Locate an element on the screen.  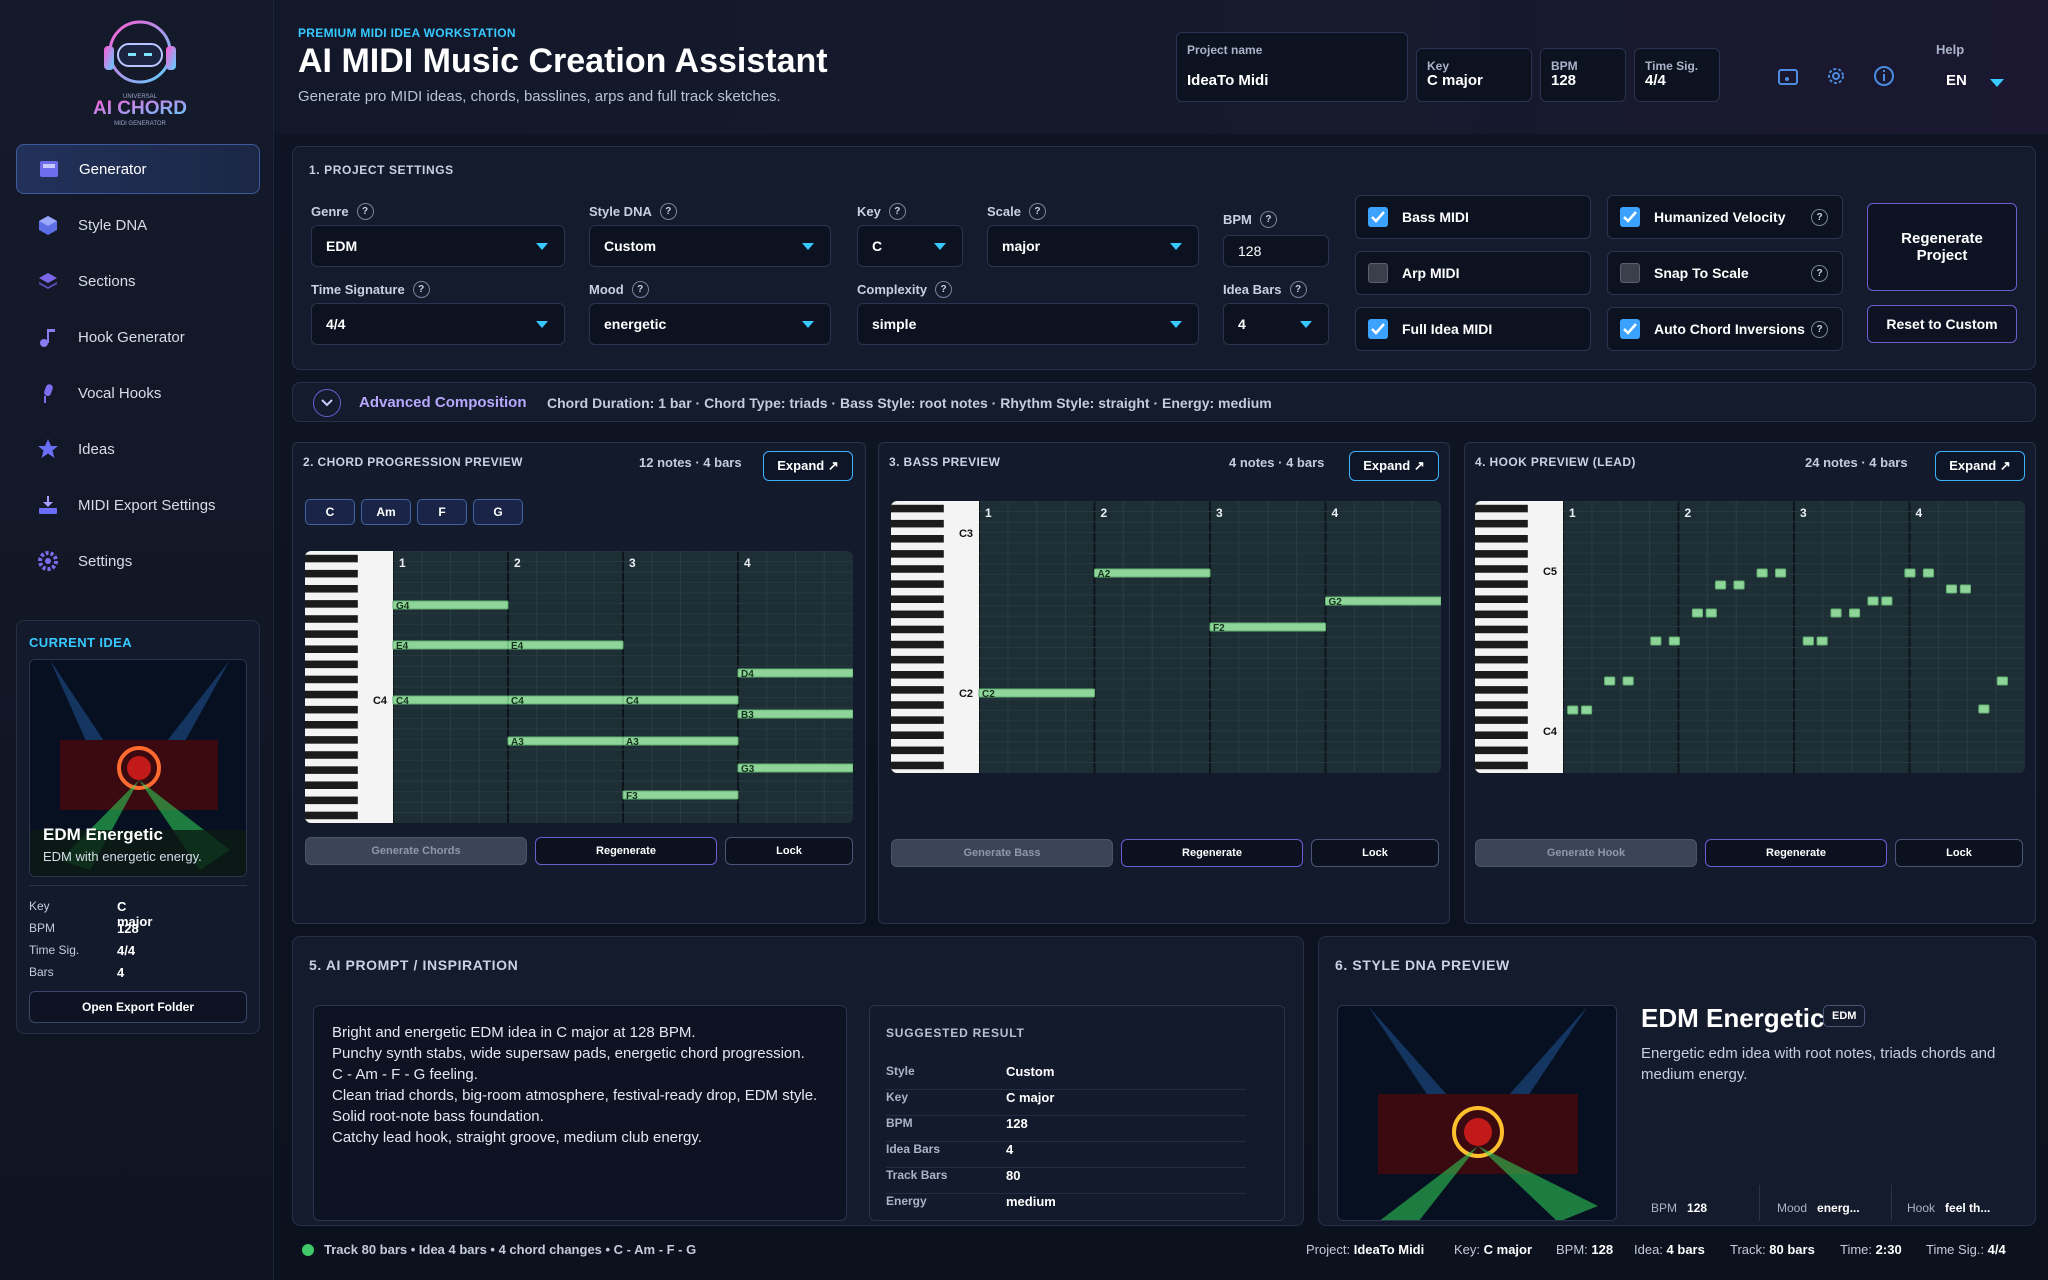
octave-label: C4 is located at coordinates (380, 701).